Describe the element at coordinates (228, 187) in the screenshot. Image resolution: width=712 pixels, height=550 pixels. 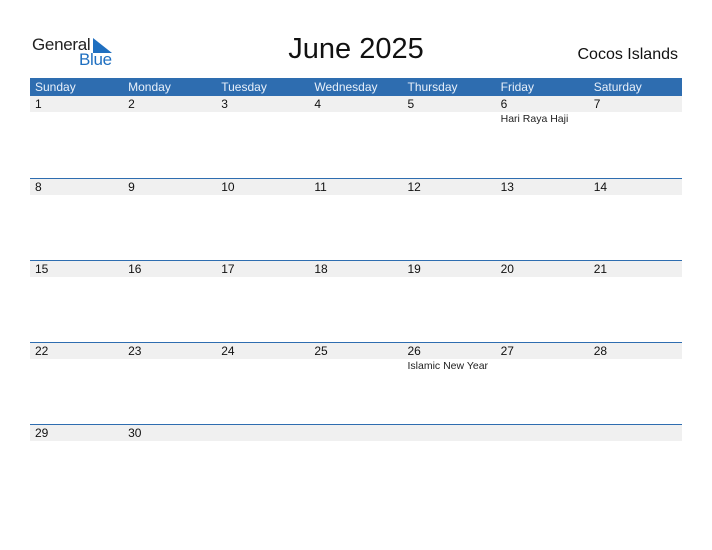
I see `day-number: 10` at that location.